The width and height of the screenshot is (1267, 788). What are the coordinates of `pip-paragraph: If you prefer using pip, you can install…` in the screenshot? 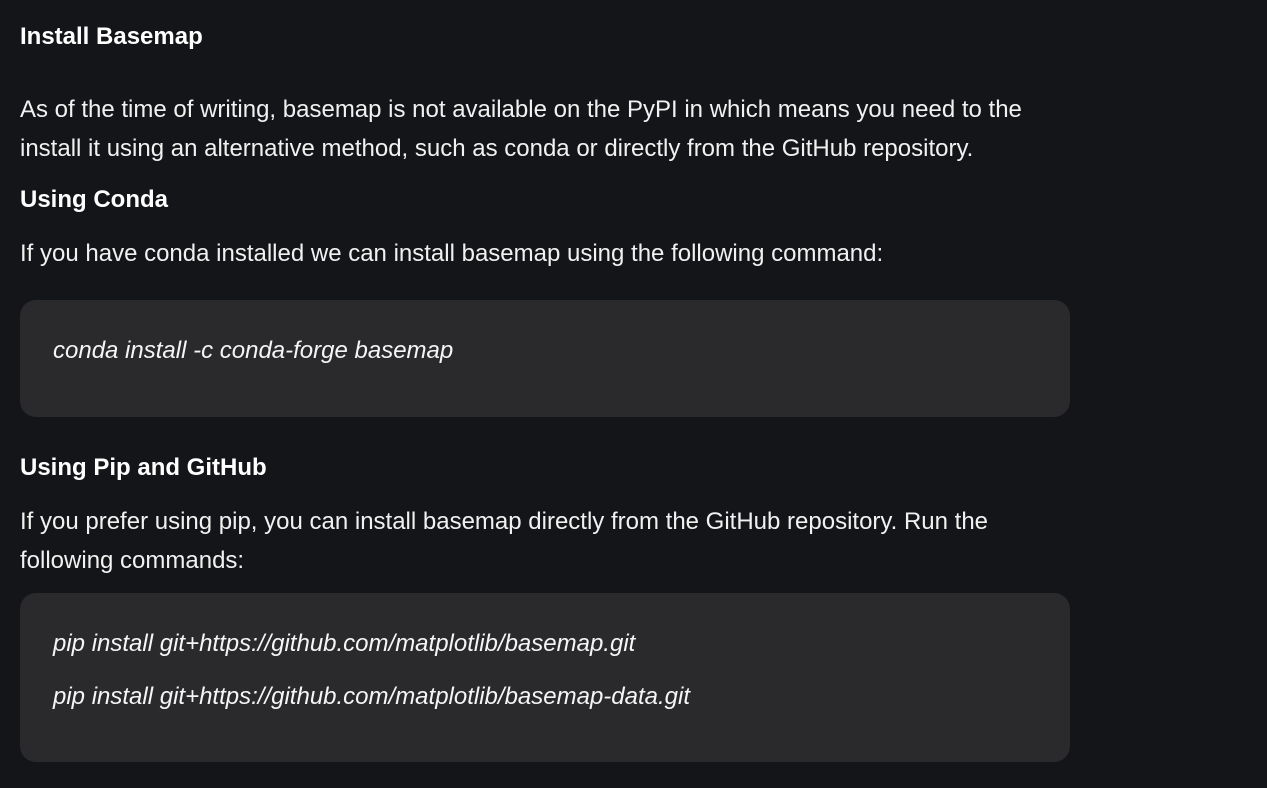 It's located at (504, 541).